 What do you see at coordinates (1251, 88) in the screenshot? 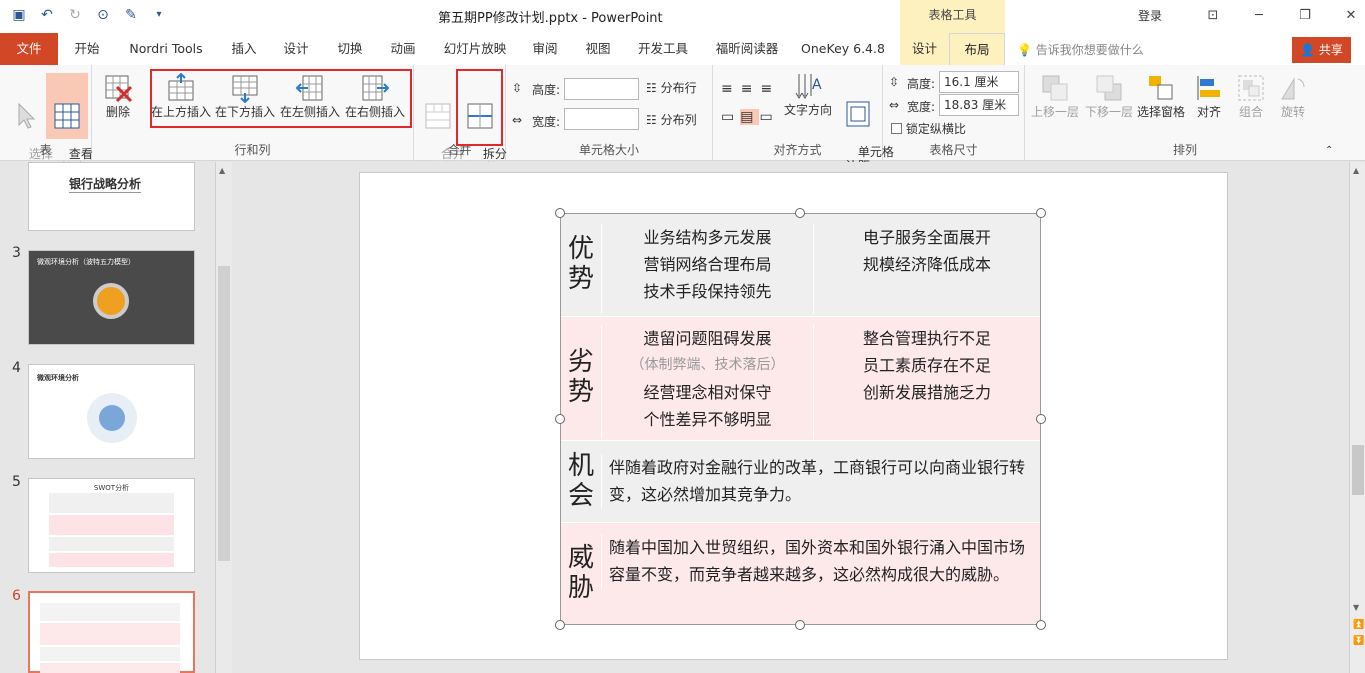
I see `group-icon` at bounding box center [1251, 88].